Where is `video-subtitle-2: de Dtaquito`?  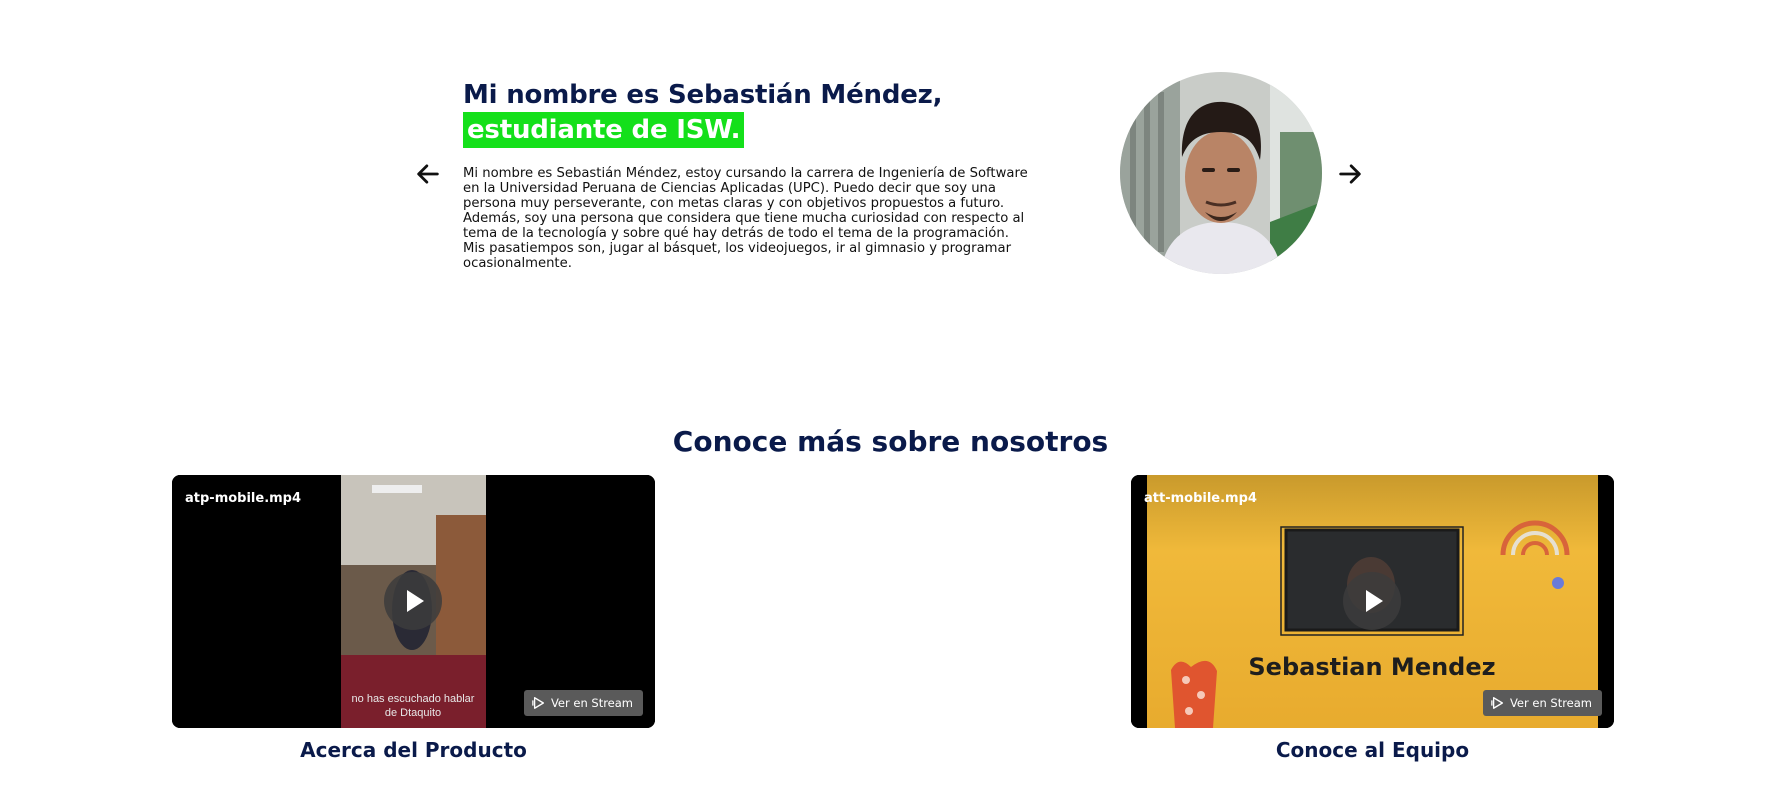
video-subtitle-2: de Dtaquito is located at coordinates (413, 713).